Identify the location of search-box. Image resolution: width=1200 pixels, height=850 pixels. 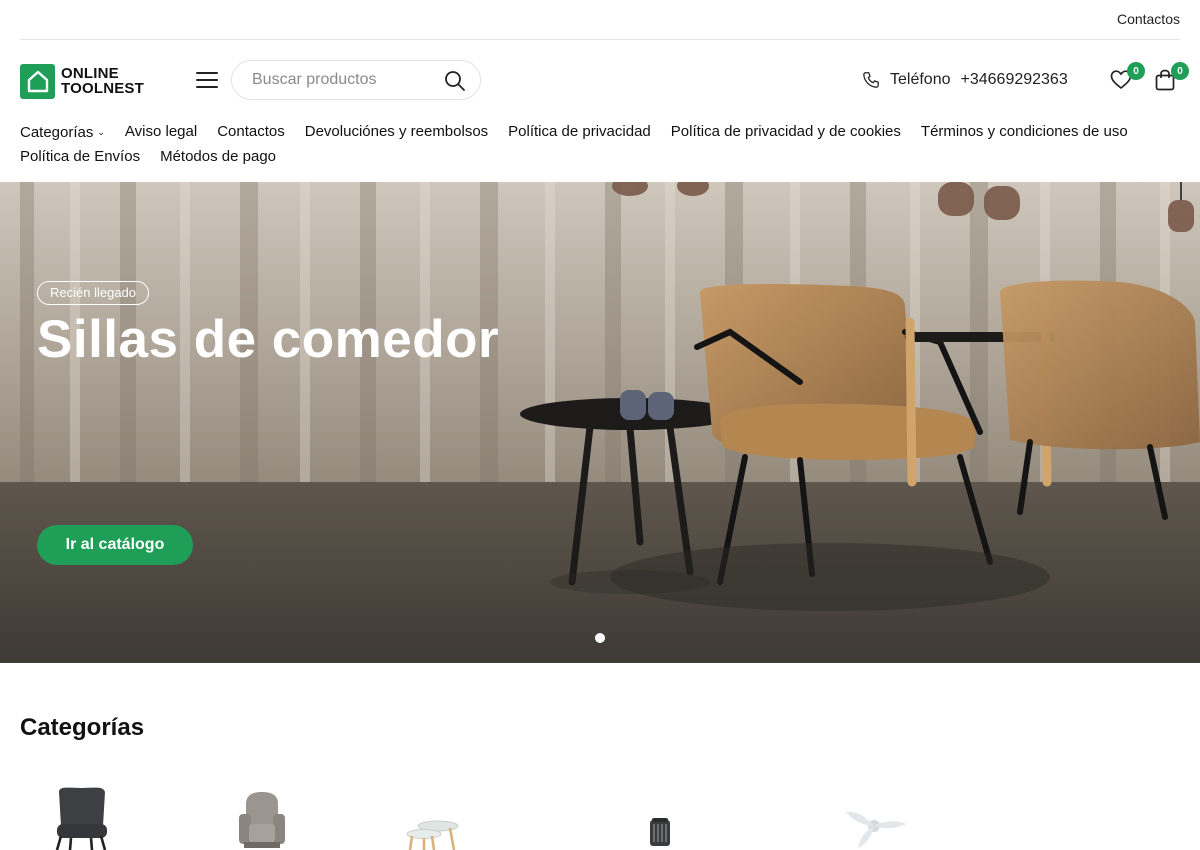
(356, 80).